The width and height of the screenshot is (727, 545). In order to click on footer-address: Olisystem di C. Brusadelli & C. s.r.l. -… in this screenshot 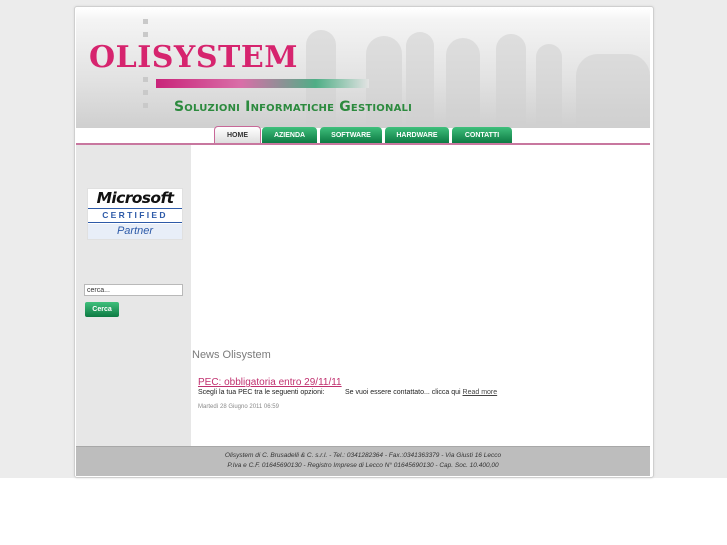, I will do `click(363, 455)`.